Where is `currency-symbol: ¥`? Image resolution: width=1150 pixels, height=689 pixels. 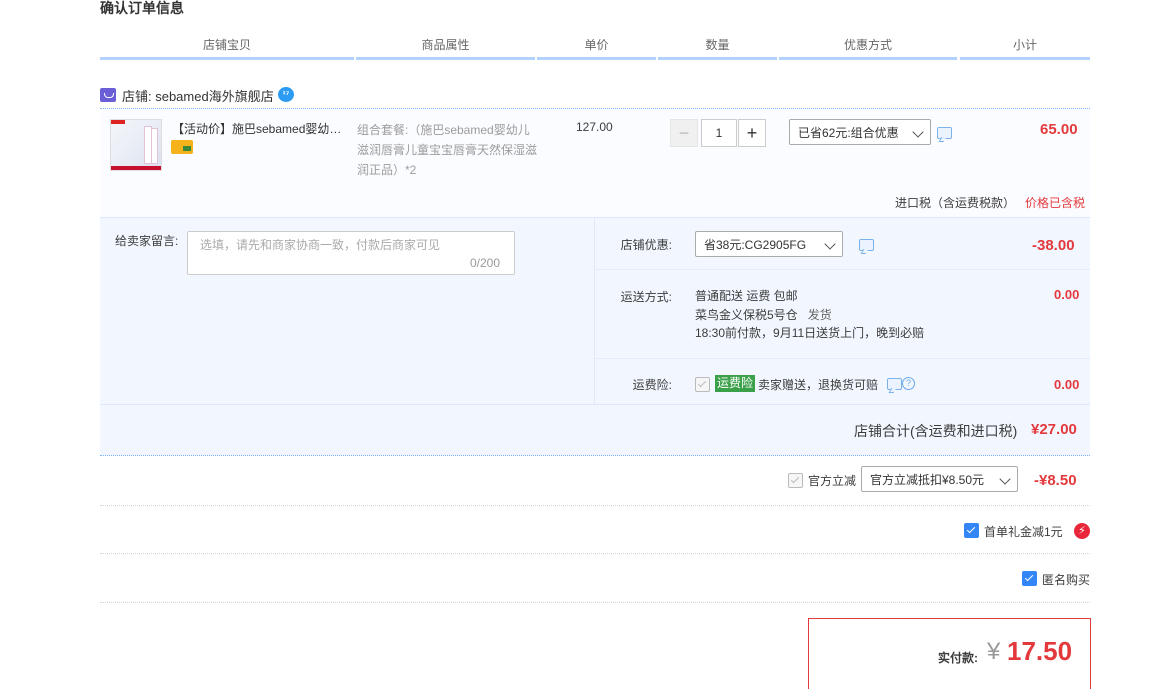
currency-symbol: ¥ is located at coordinates (994, 651).